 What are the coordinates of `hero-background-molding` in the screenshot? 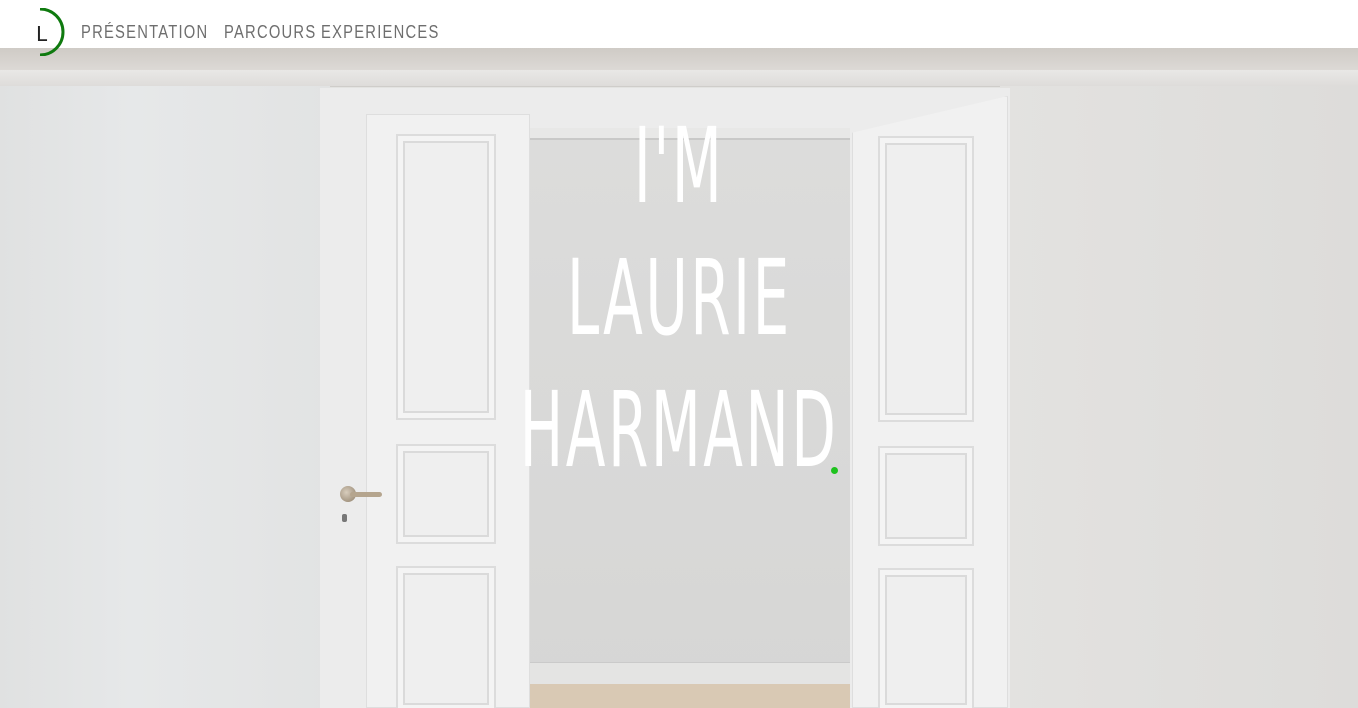 It's located at (679, 78).